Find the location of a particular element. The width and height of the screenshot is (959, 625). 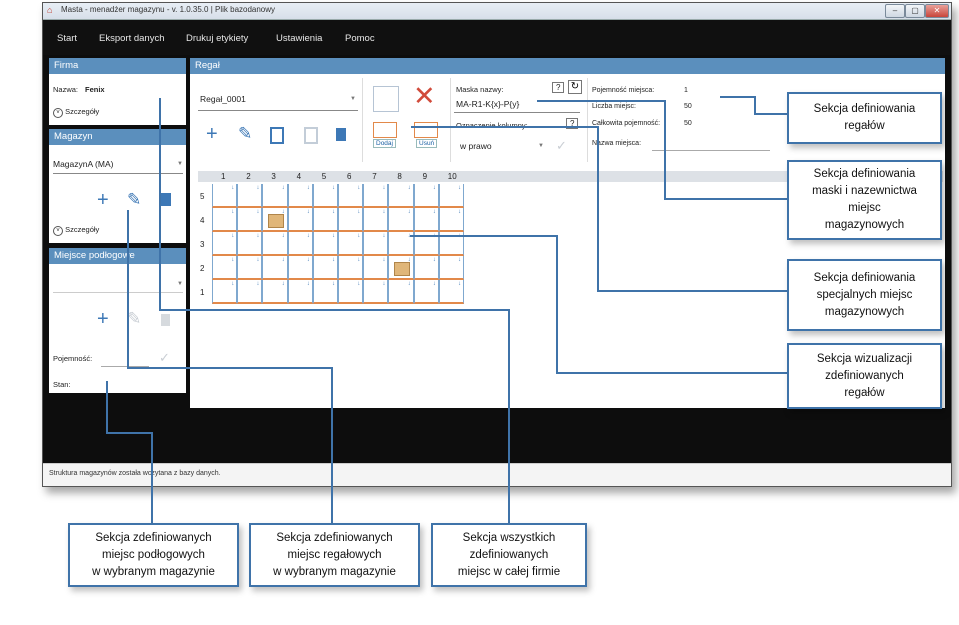

connector-regaly is located at coordinates (753, 105).